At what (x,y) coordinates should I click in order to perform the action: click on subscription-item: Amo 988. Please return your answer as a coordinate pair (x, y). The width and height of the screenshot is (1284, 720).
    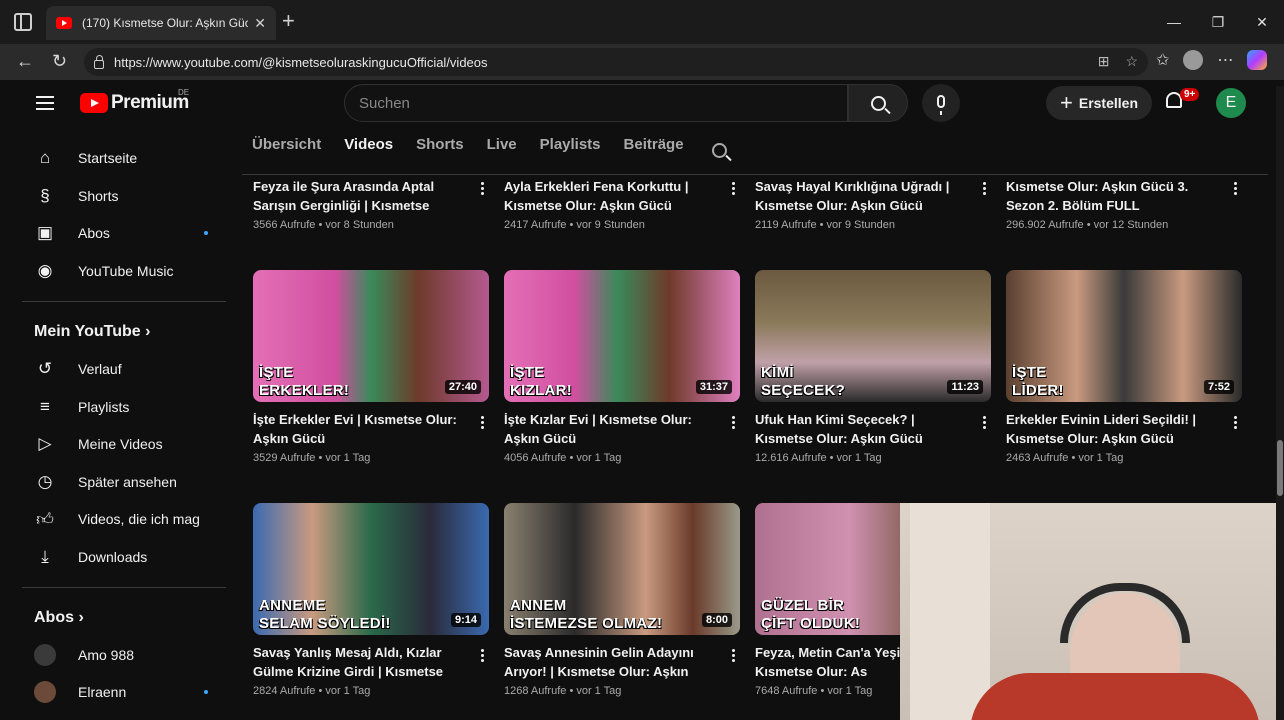
    Looking at the image, I should click on (122, 655).